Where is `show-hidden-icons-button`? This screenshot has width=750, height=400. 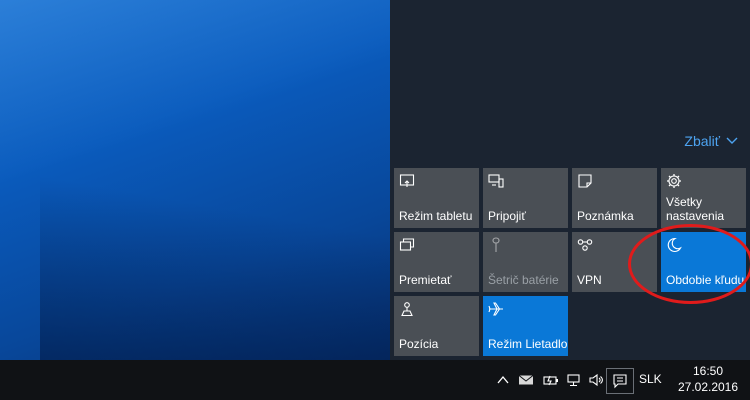 show-hidden-icons-button is located at coordinates (503, 380).